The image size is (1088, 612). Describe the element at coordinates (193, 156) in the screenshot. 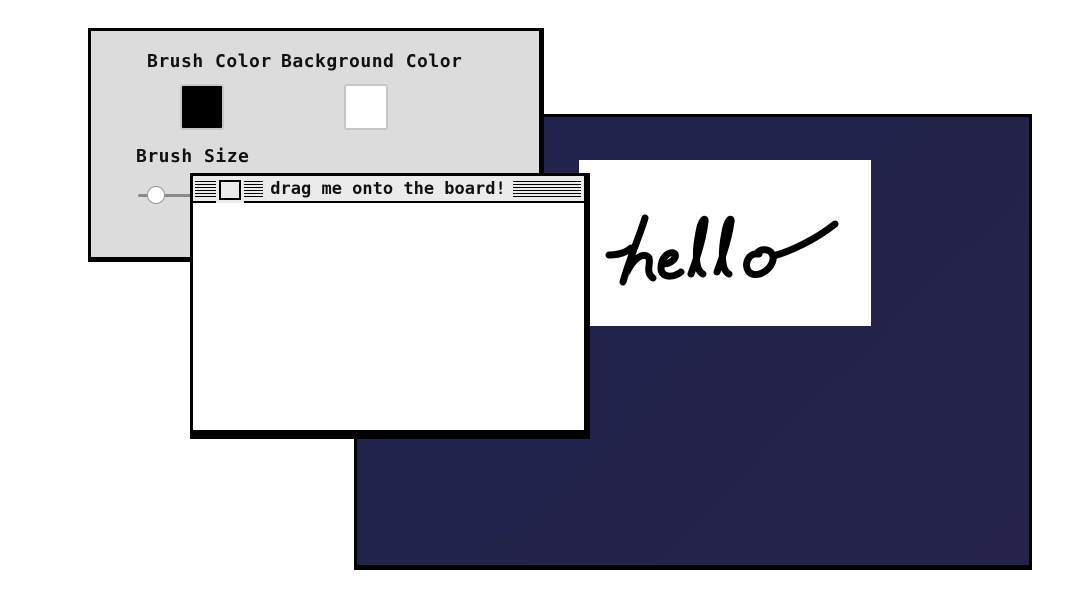

I see `brush-size-label: Brush Size` at that location.